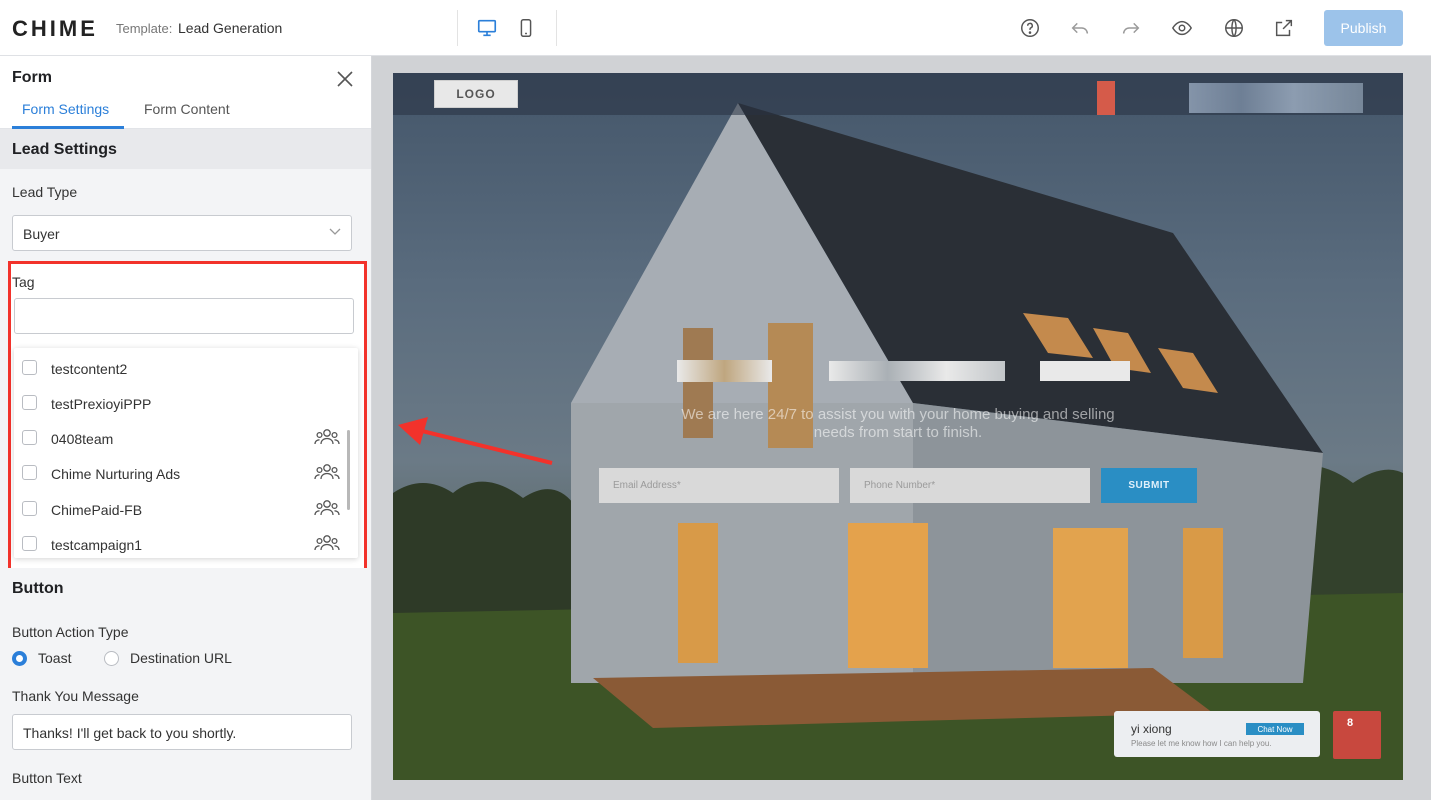  What do you see at coordinates (186, 508) in the screenshot?
I see `tag-option: ChimePaid-FB` at bounding box center [186, 508].